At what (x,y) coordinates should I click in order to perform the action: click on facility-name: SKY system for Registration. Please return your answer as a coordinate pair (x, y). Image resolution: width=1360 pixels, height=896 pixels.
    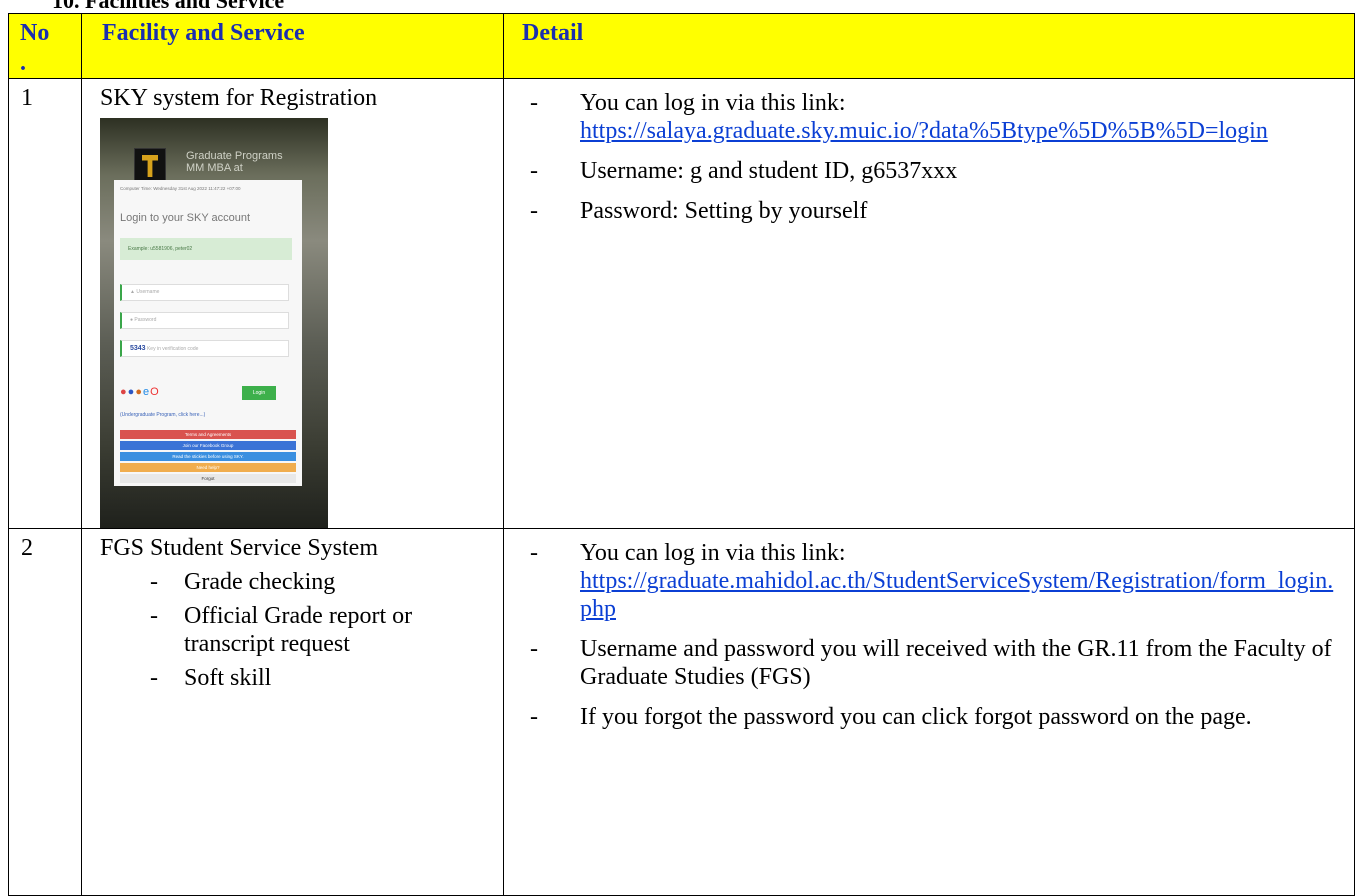
    Looking at the image, I should click on (239, 98).